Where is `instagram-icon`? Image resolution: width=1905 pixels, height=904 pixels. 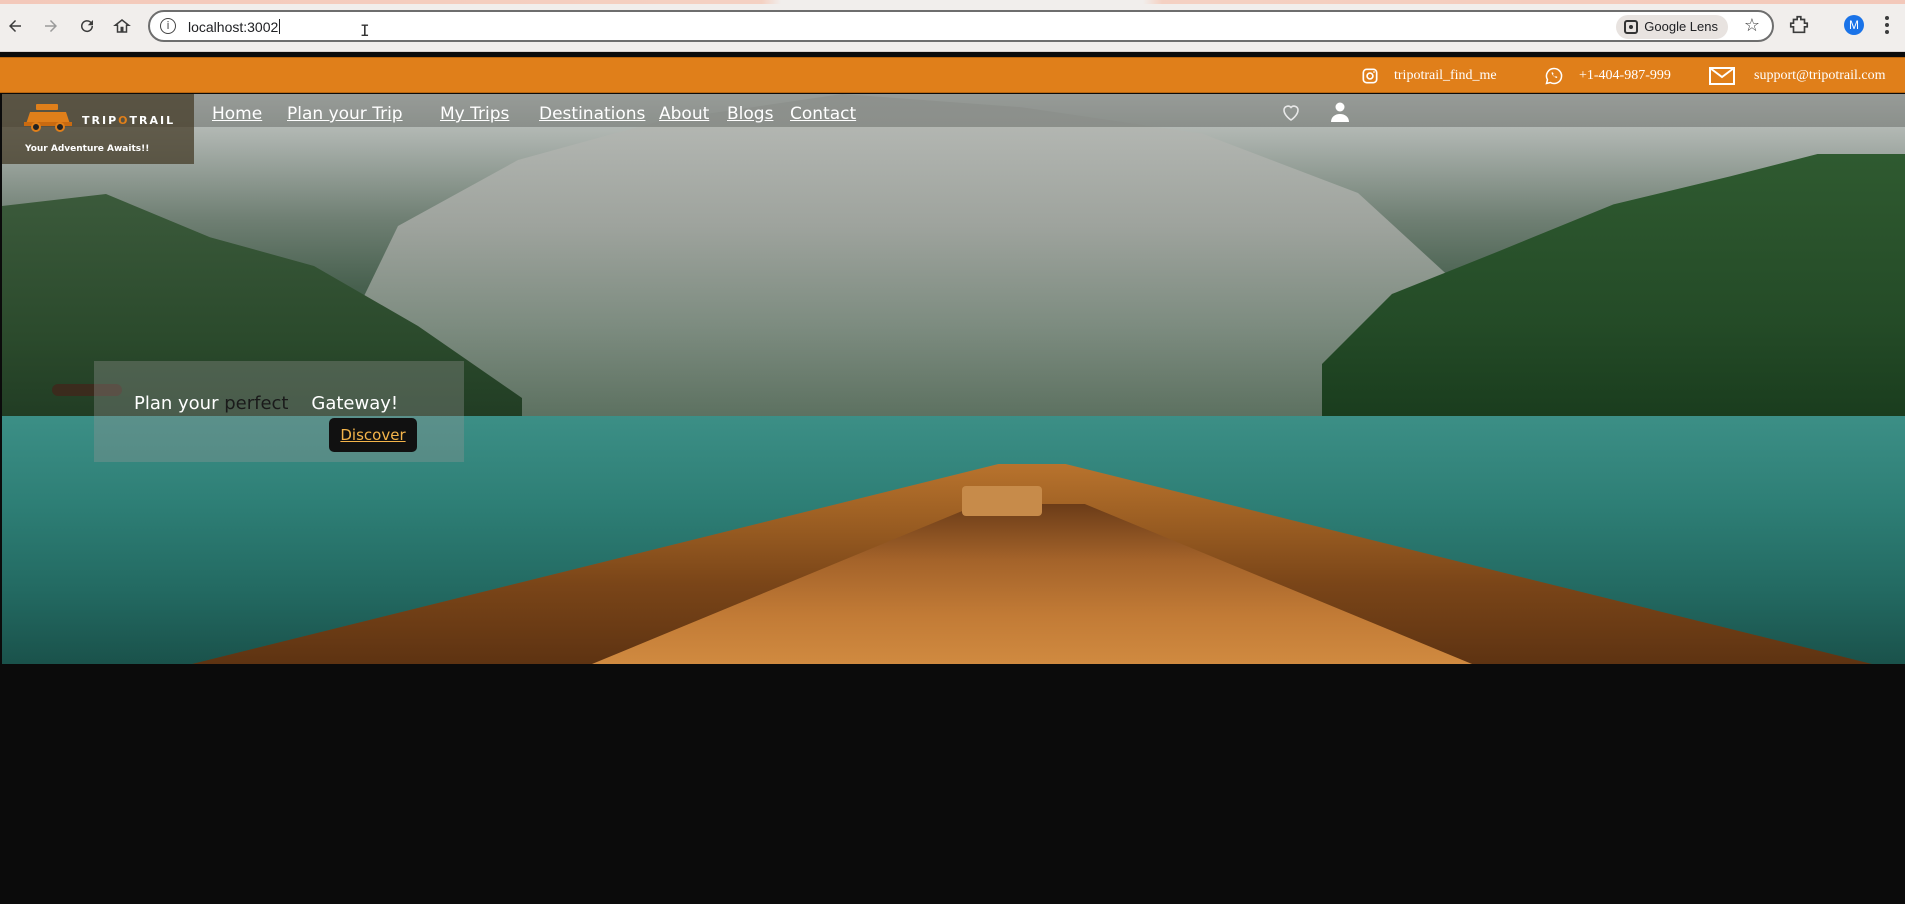
instagram-icon is located at coordinates (1370, 76).